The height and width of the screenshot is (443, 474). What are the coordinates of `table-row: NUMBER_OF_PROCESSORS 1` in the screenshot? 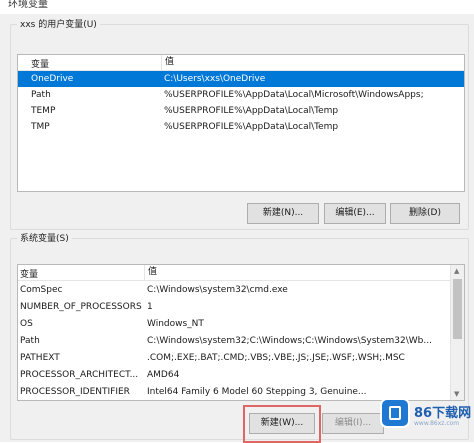 It's located at (241, 307).